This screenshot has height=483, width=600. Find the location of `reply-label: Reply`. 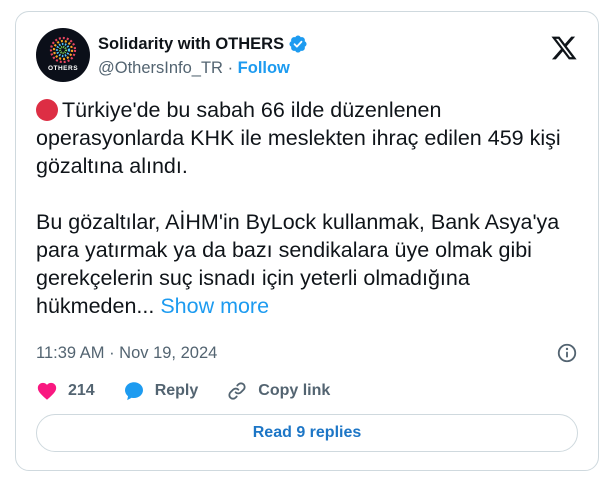

reply-label: Reply is located at coordinates (176, 390).